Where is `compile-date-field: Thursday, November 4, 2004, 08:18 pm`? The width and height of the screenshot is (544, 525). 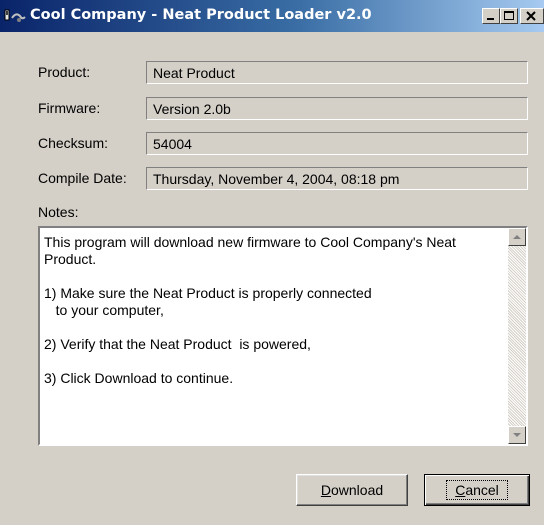
compile-date-field: Thursday, November 4, 2004, 08:18 pm is located at coordinates (337, 178).